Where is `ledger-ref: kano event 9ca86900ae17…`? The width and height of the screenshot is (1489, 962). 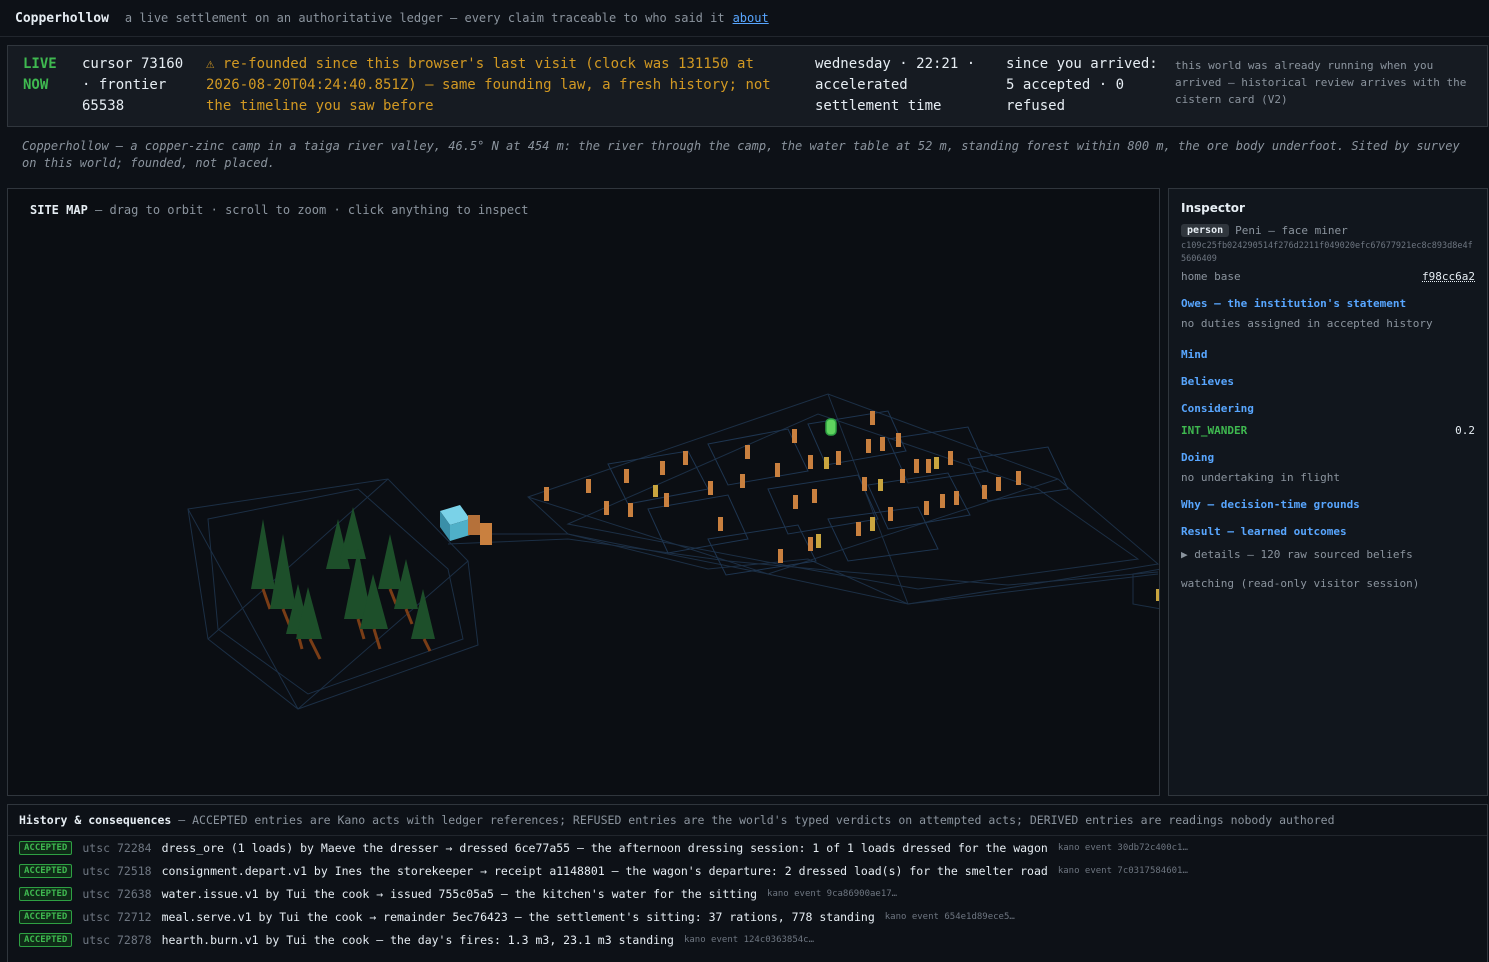
ledger-ref: kano event 9ca86900ae17… is located at coordinates (832, 894).